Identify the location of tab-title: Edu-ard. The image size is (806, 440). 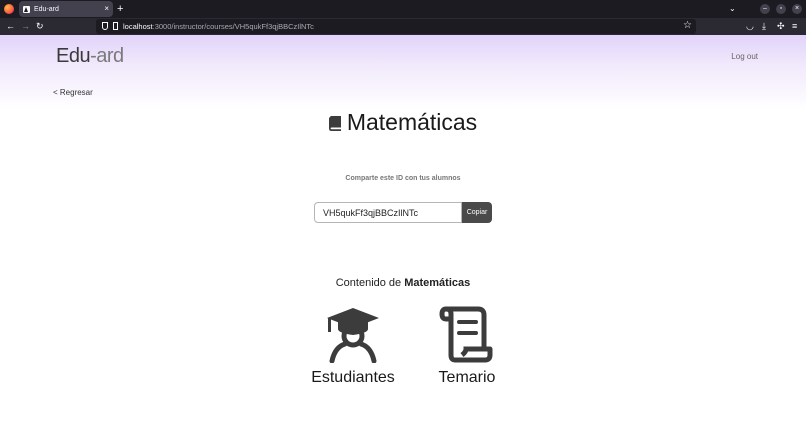
(46, 9).